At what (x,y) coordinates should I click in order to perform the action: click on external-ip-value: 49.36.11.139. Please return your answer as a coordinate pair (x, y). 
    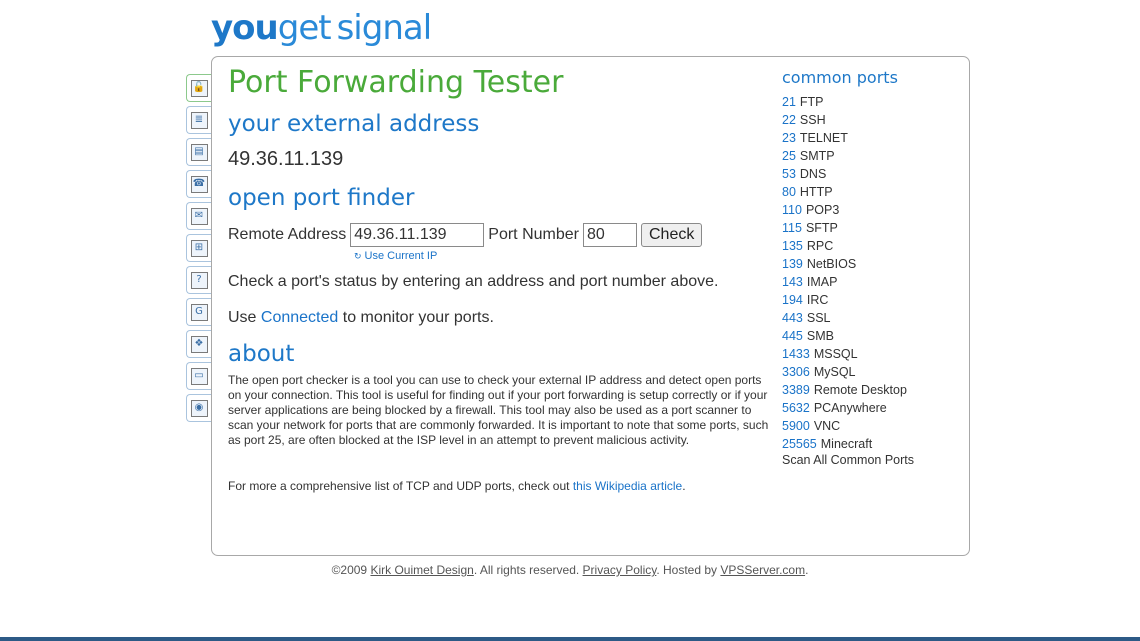
    Looking at the image, I should click on (286, 159).